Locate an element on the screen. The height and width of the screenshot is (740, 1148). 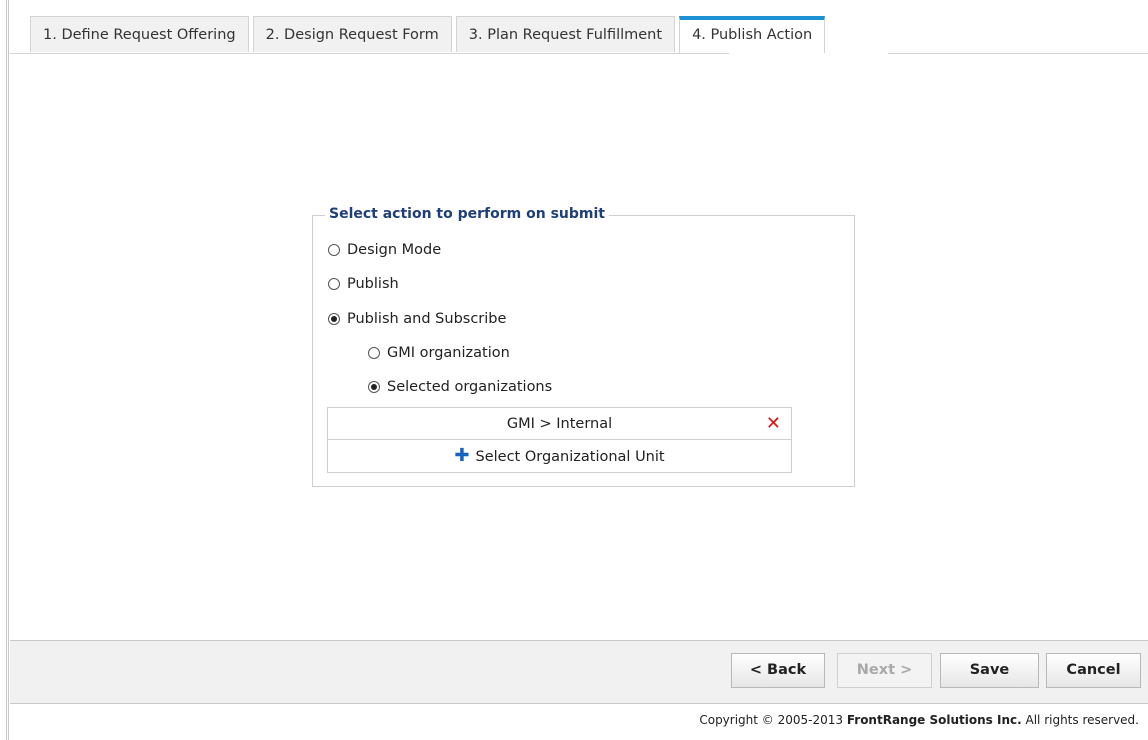
design-mode-radio is located at coordinates (334, 250).